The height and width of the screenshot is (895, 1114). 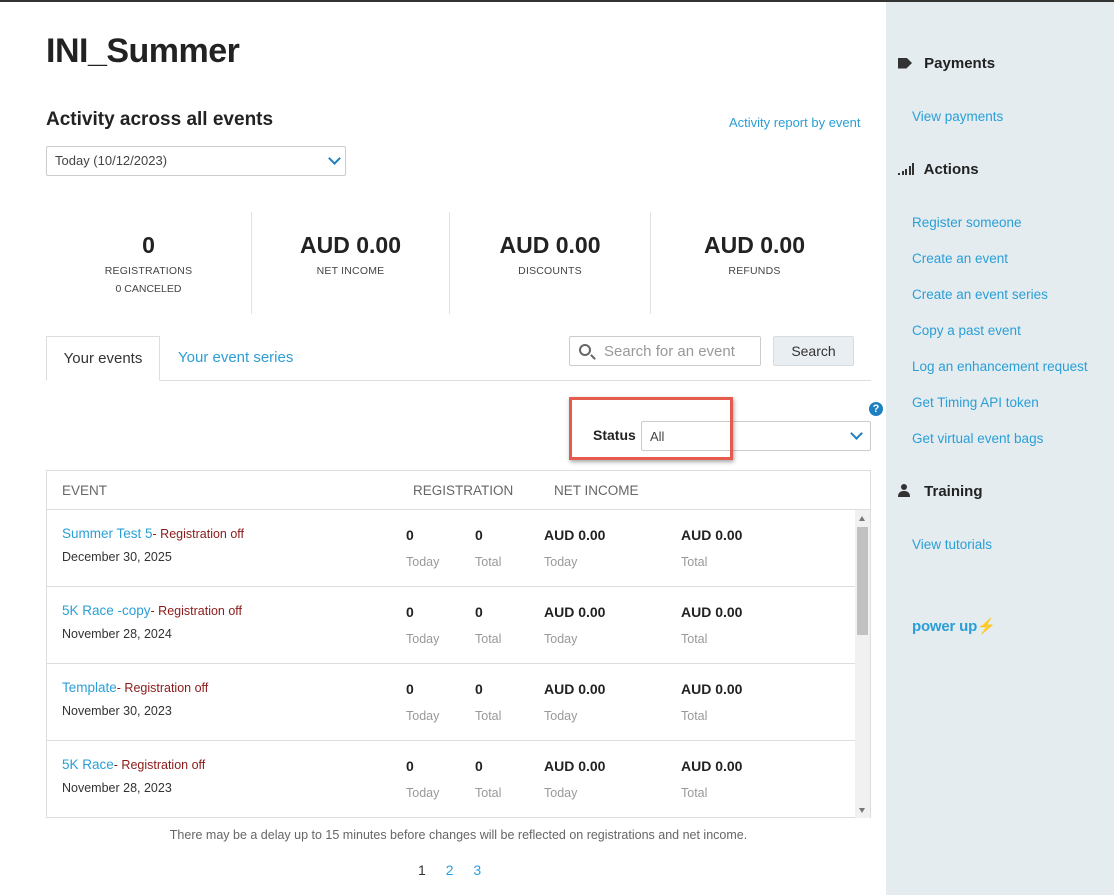 What do you see at coordinates (85, 490) in the screenshot?
I see `header-event: EVENT` at bounding box center [85, 490].